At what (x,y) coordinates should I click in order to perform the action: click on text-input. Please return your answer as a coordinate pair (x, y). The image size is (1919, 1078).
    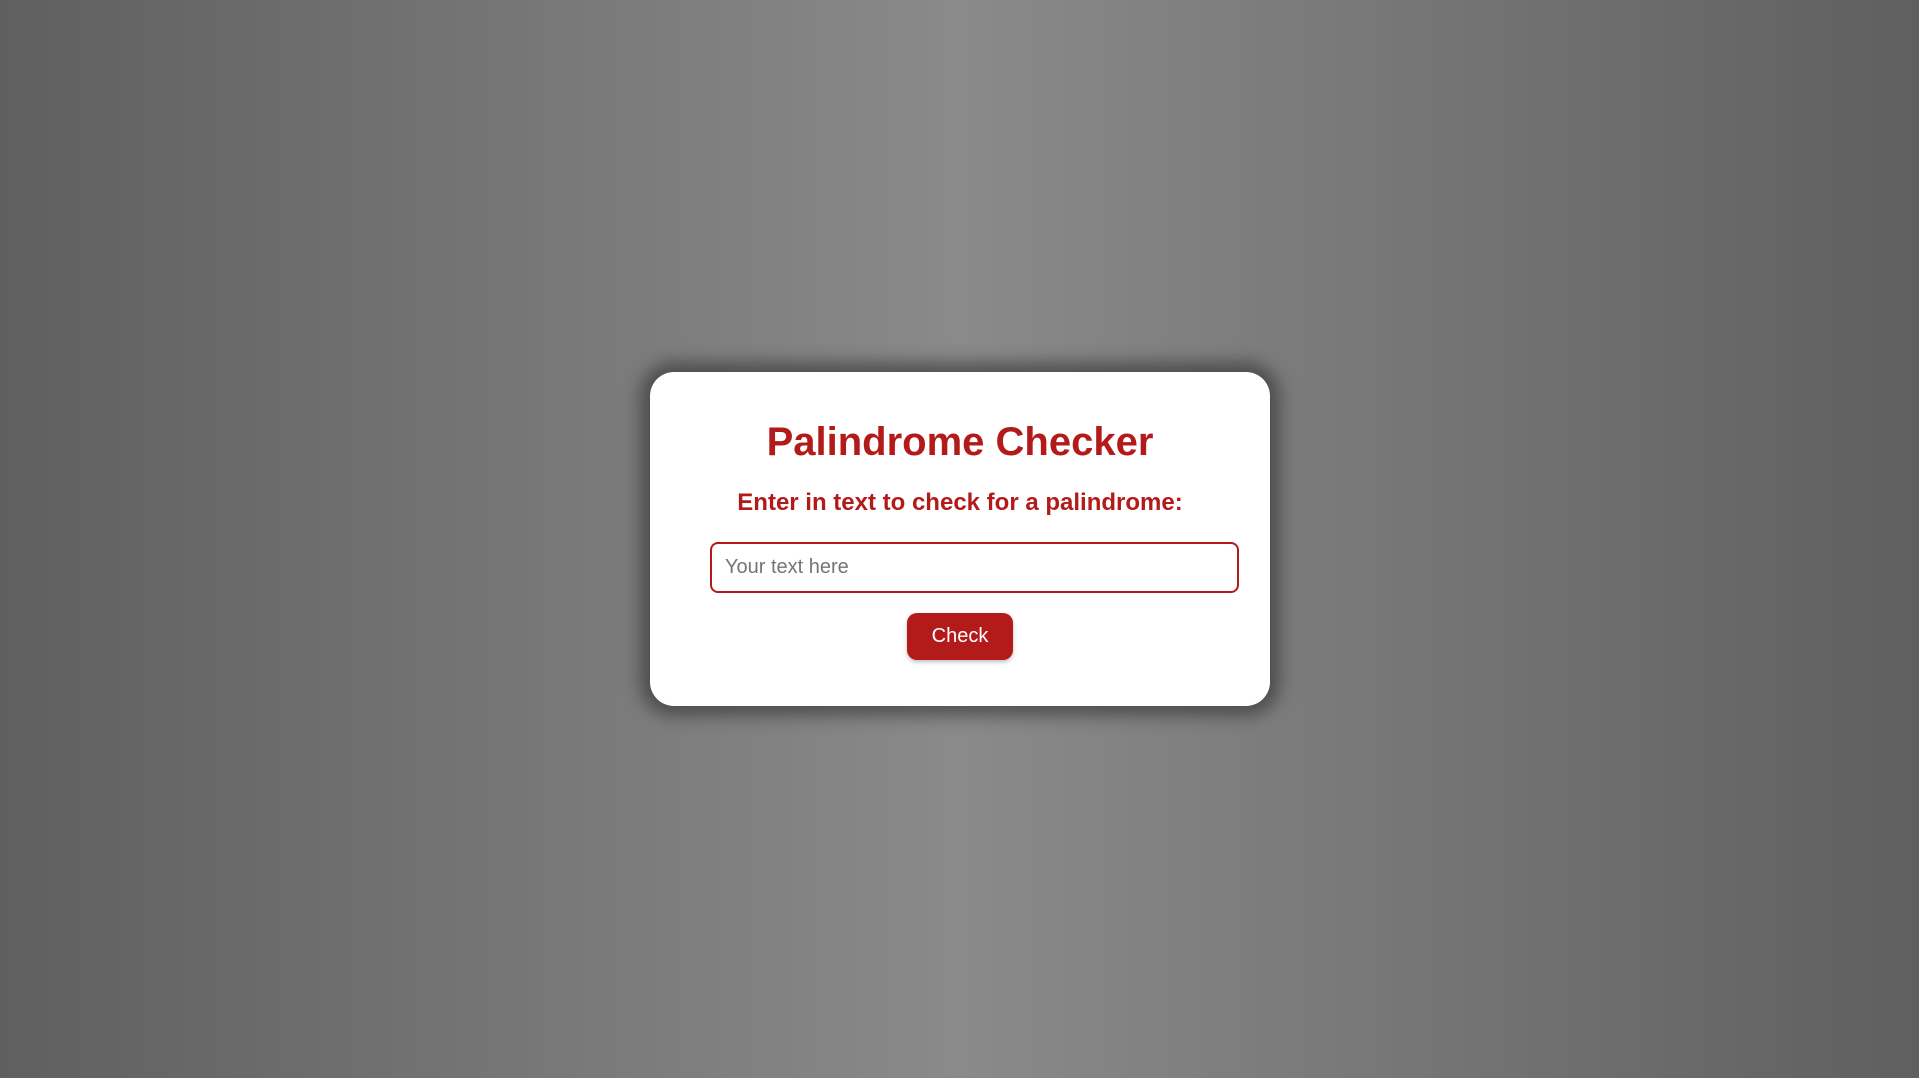
    Looking at the image, I should click on (974, 567).